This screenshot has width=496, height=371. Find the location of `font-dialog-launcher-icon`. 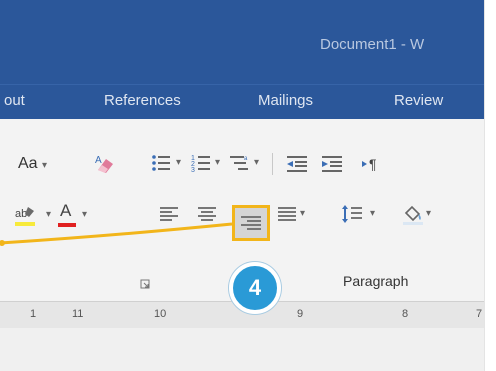

font-dialog-launcher-icon is located at coordinates (145, 284).